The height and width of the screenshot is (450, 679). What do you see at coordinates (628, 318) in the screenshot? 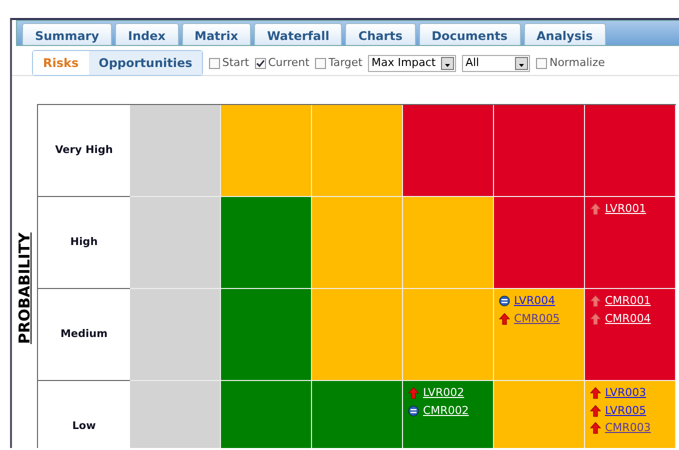
I see `risk-link: CMR004` at bounding box center [628, 318].